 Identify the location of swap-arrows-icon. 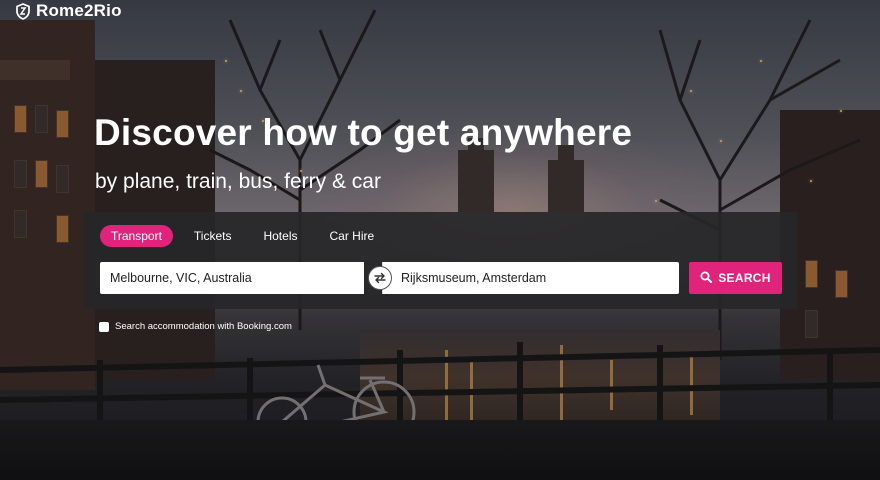
(380, 278).